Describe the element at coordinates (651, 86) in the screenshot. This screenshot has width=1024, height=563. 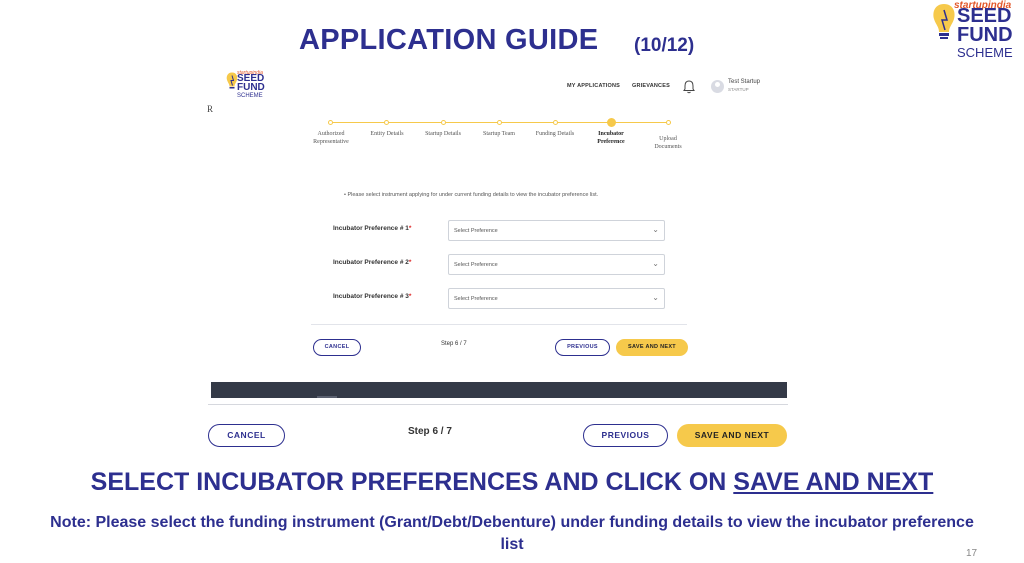
I see `nav-grievances: GRIEVANCES` at that location.